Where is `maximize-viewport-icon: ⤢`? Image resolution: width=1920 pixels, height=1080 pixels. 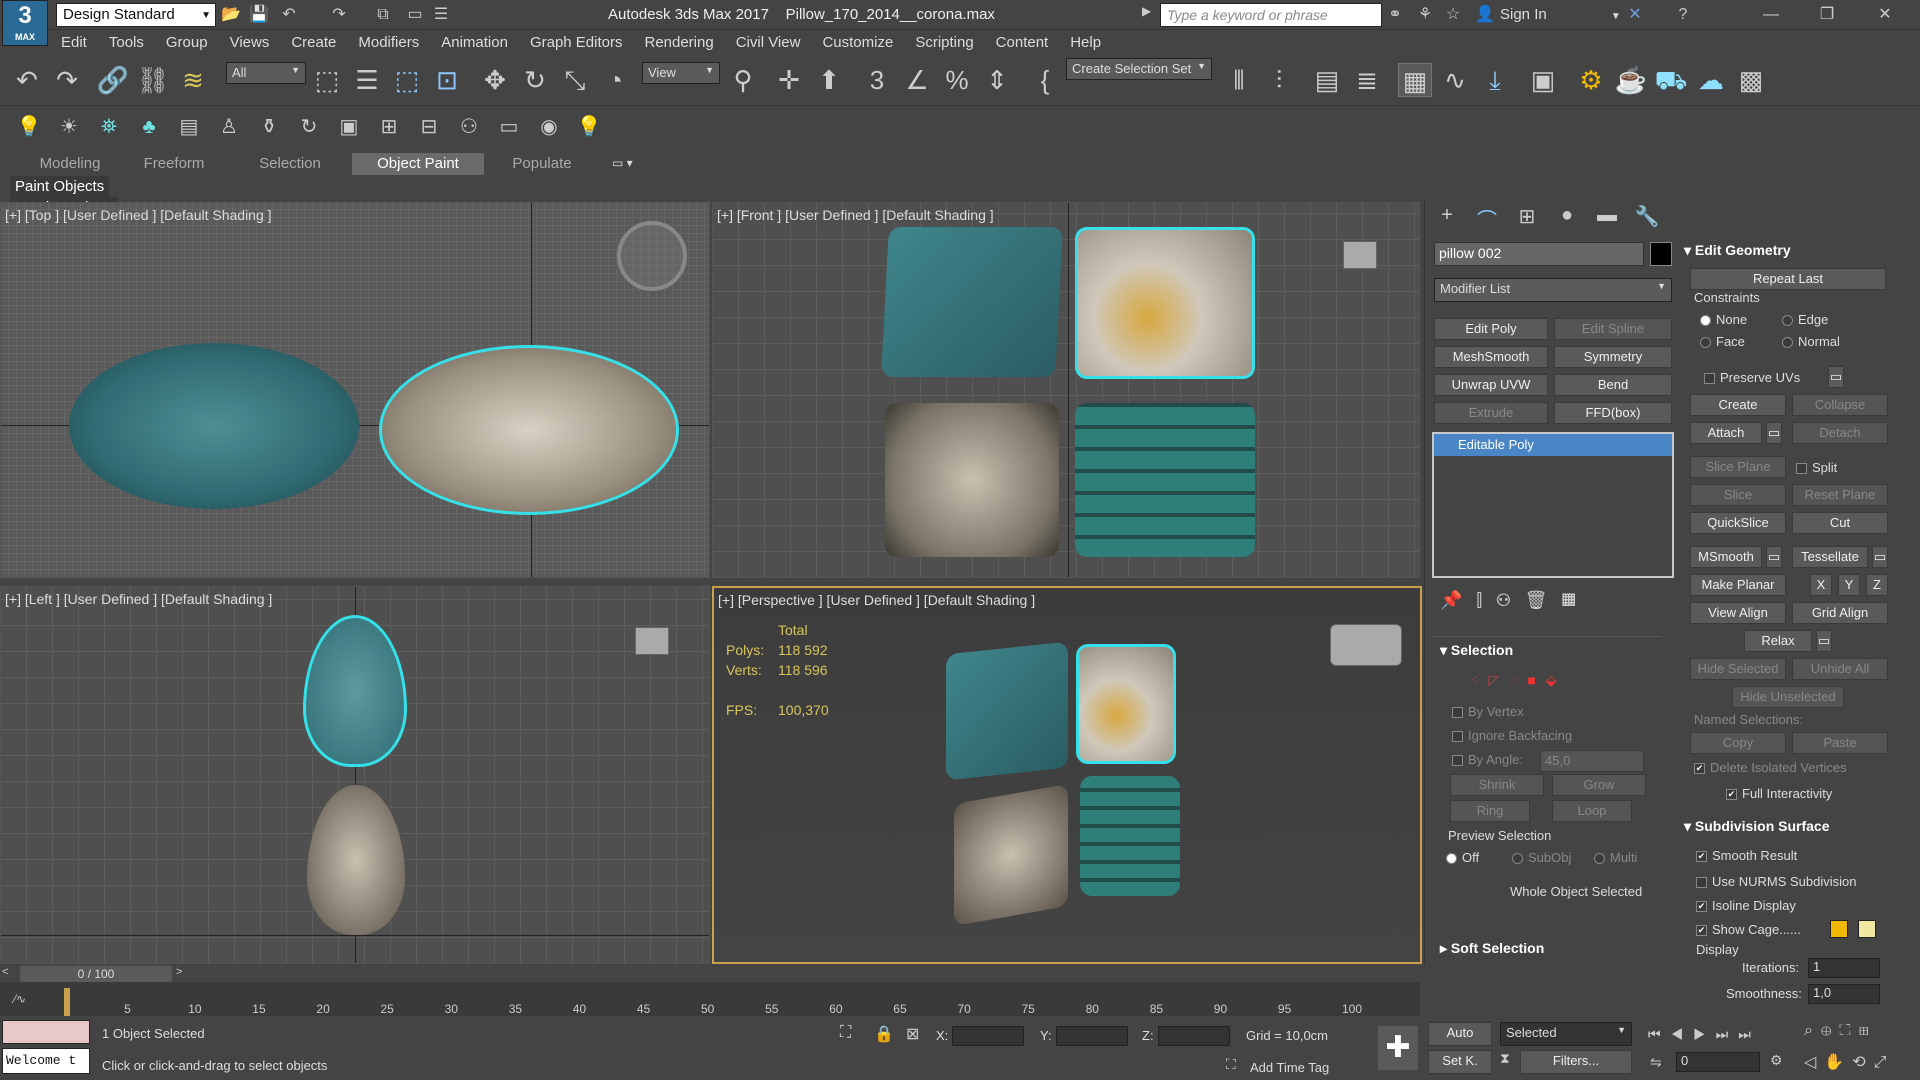
maximize-viewport-icon: ⤢ is located at coordinates (1884, 1062).